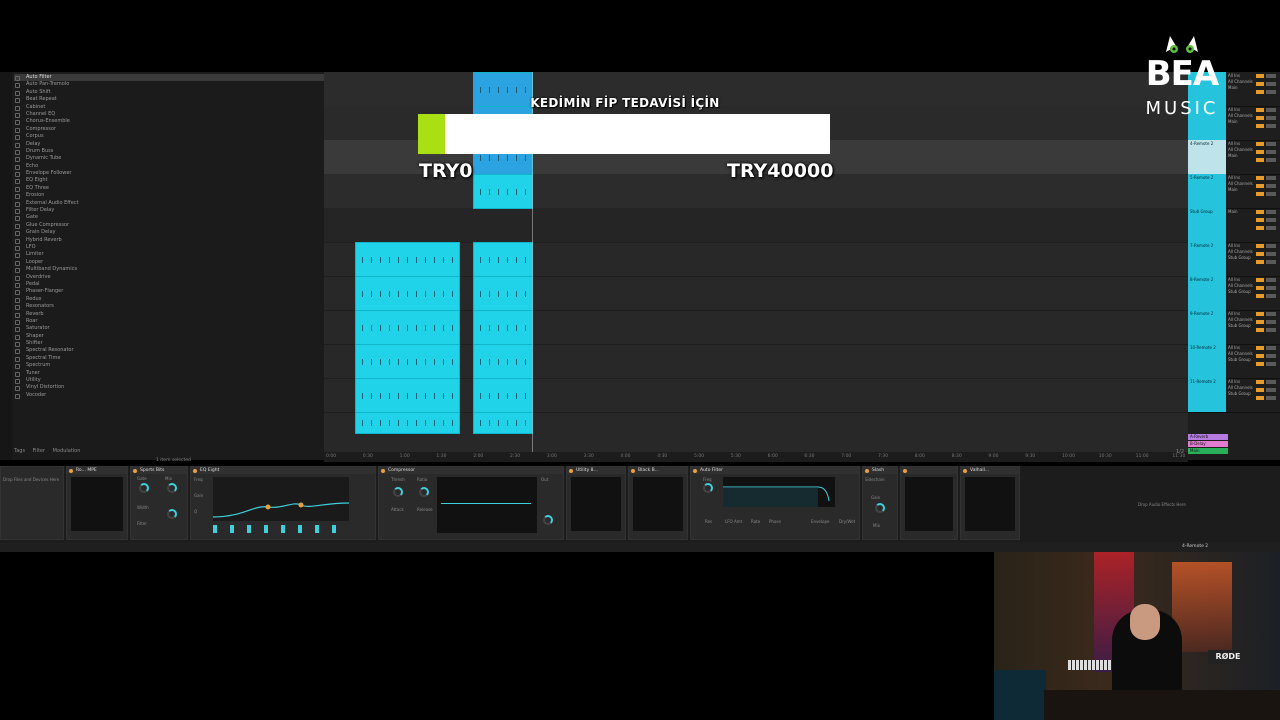  What do you see at coordinates (169, 189) in the screenshot?
I see `browser-item: EQ Three` at bounding box center [169, 189].